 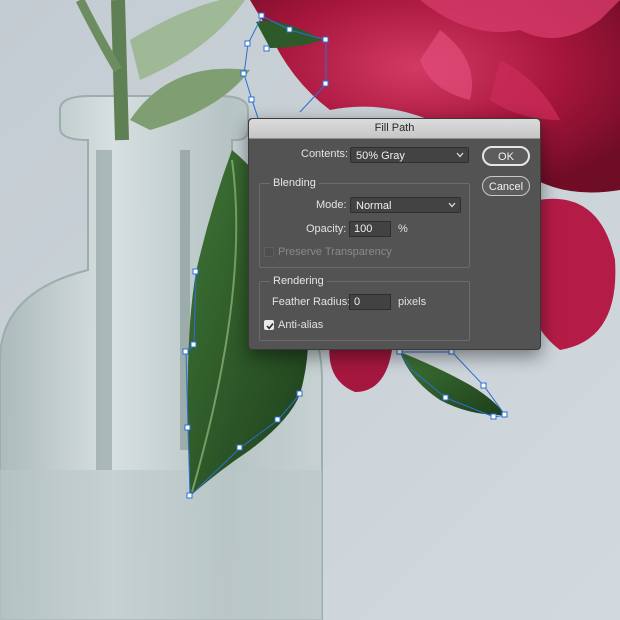 I want to click on anti-alias-checkbox, so click(x=269, y=325).